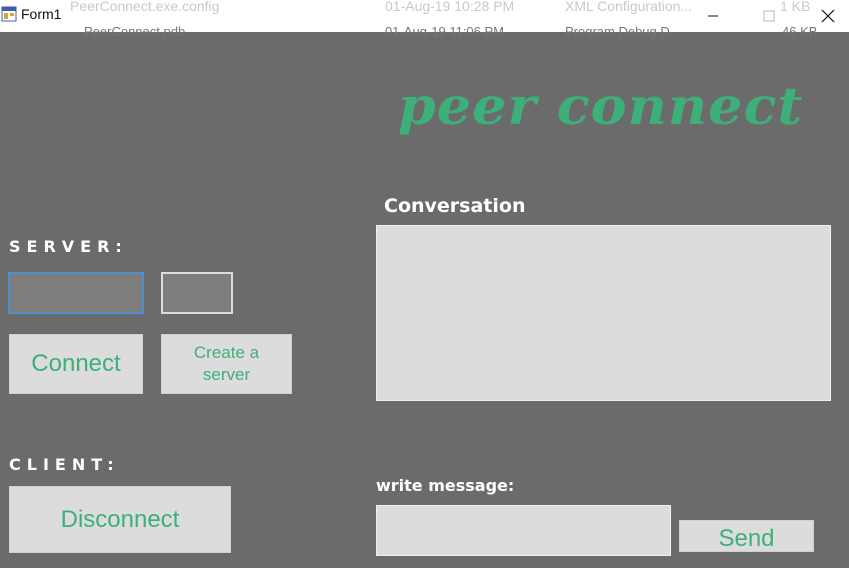  What do you see at coordinates (828, 16) in the screenshot?
I see `close-icon` at bounding box center [828, 16].